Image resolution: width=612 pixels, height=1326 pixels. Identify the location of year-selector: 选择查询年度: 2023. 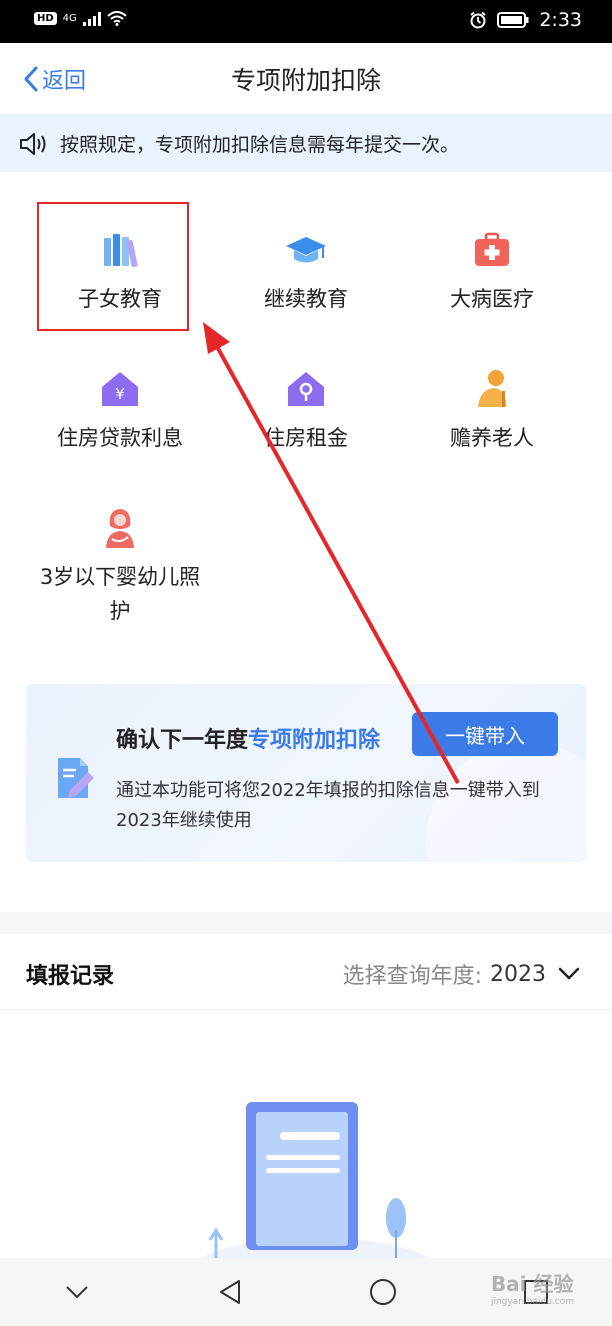
(461, 974).